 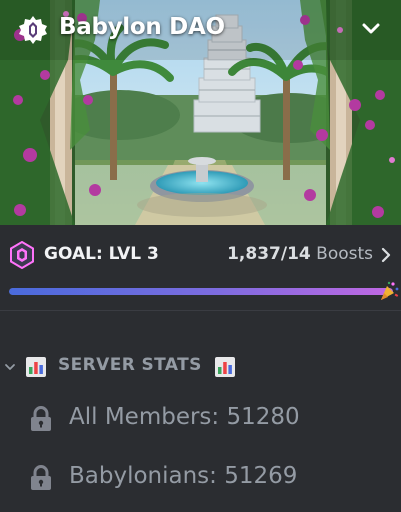 What do you see at coordinates (254, 254) in the screenshot?
I see `boost-count-current: 1,837` at bounding box center [254, 254].